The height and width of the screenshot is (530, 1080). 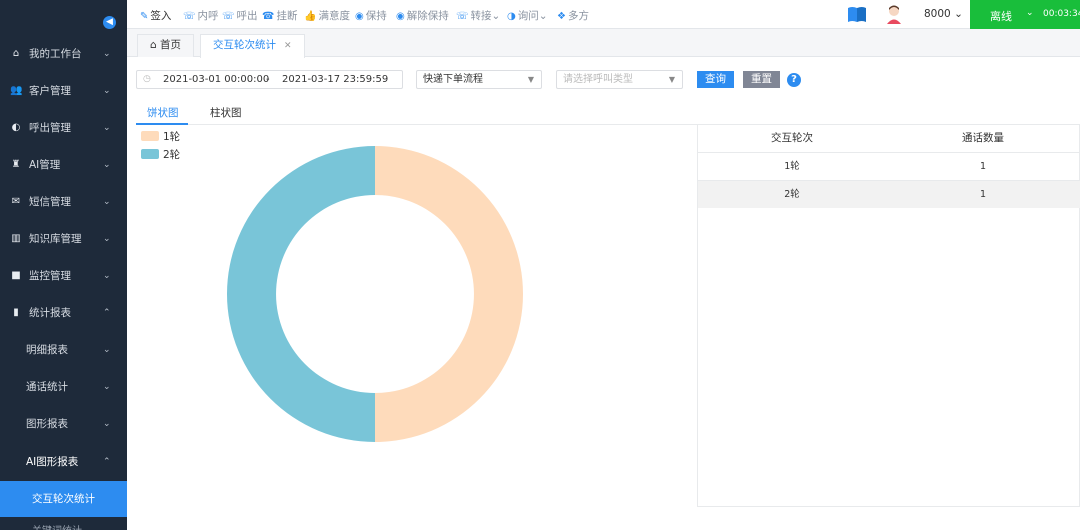 I want to click on sidebar-item-2: ◐ 呼出管理 ⌄, so click(x=63, y=127).